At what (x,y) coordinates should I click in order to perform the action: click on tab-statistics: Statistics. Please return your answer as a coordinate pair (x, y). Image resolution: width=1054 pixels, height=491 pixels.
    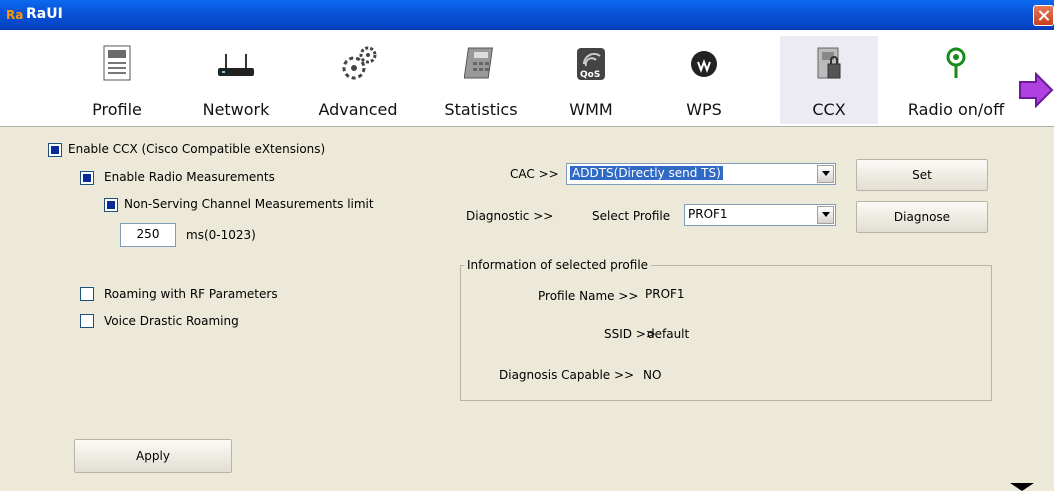
    Looking at the image, I should click on (481, 80).